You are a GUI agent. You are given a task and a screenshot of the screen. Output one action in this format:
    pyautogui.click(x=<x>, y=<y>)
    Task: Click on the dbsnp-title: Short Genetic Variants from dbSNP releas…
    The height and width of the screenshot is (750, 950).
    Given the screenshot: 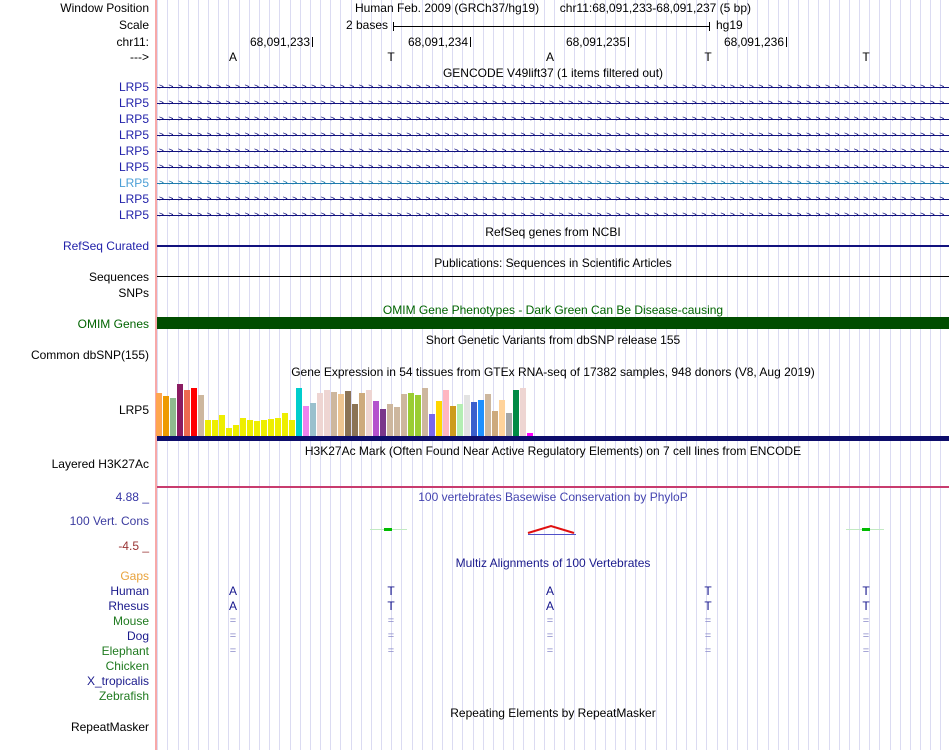 What is the action you would take?
    pyautogui.click(x=553, y=340)
    